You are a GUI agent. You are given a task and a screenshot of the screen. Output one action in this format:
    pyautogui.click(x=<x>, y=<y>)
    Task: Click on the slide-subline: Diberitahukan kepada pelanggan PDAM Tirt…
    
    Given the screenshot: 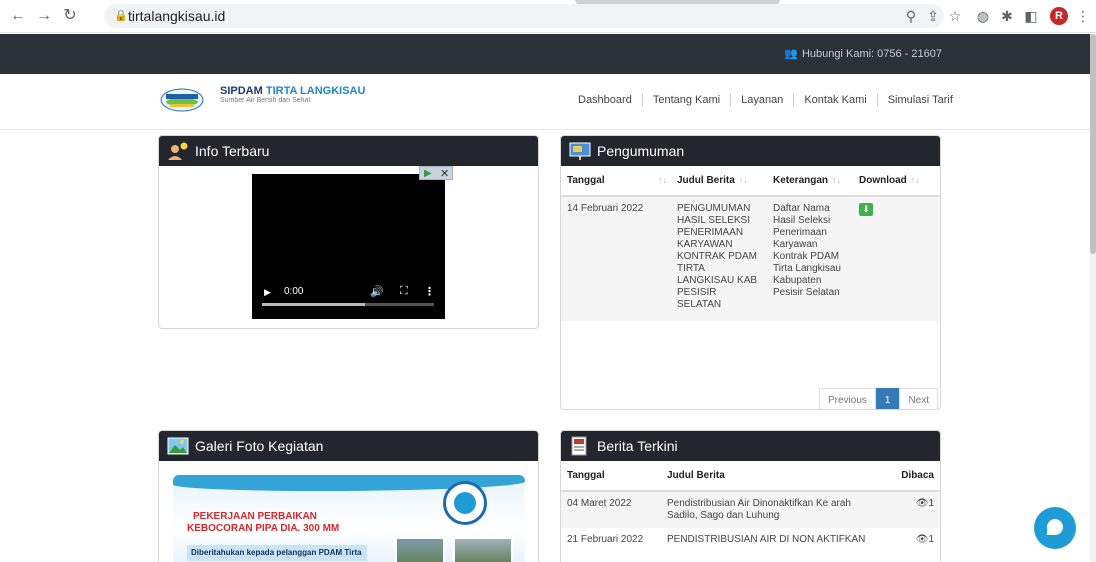 What is the action you would take?
    pyautogui.click(x=277, y=553)
    